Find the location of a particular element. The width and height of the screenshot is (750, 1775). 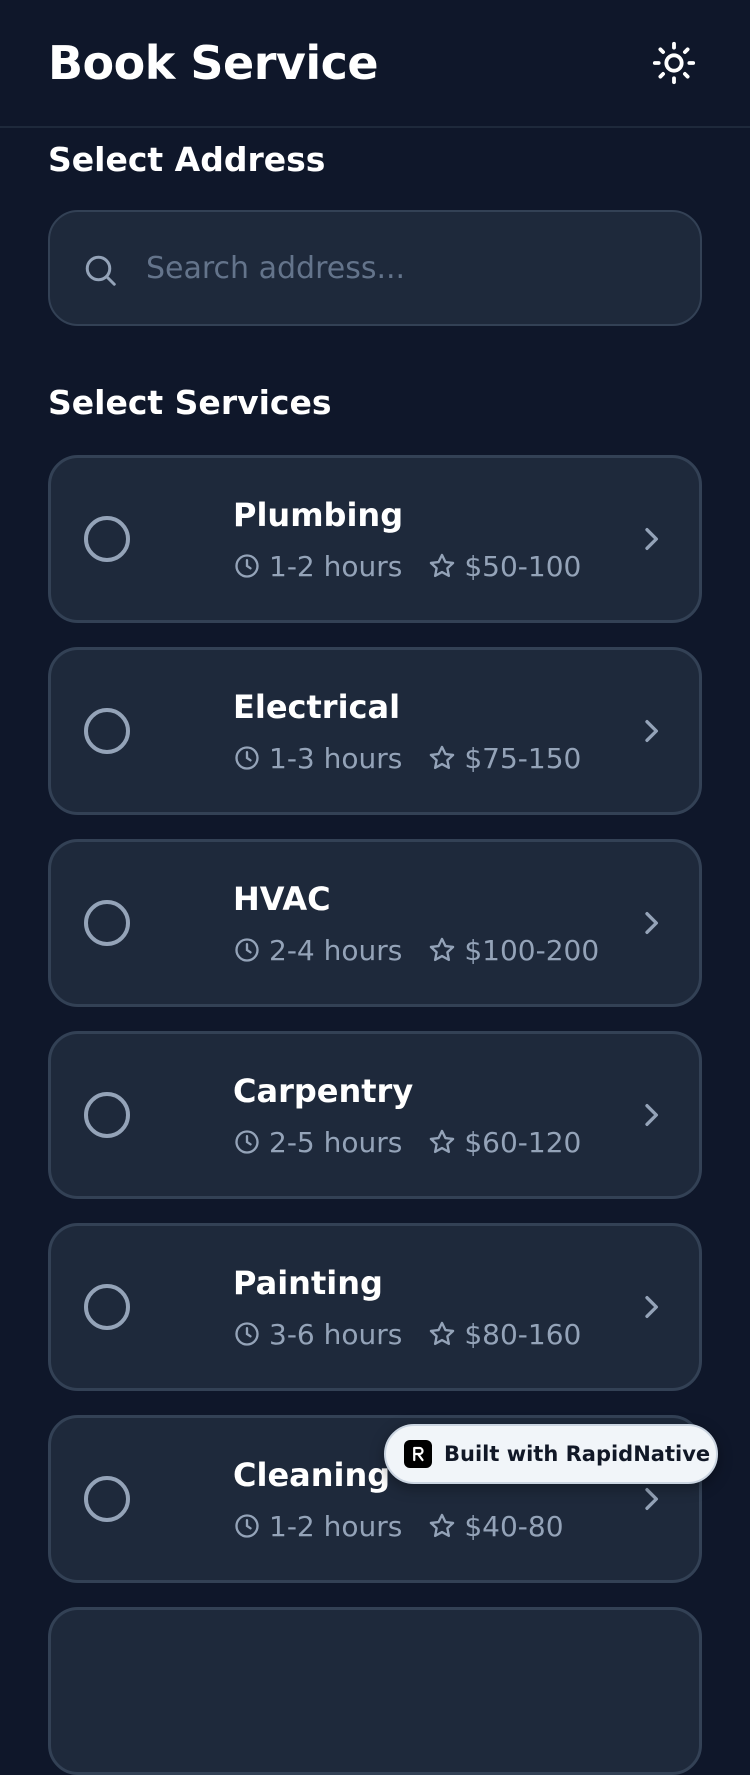

service-card-painting: Painting 3-6 hours $80-160 is located at coordinates (375, 1307).